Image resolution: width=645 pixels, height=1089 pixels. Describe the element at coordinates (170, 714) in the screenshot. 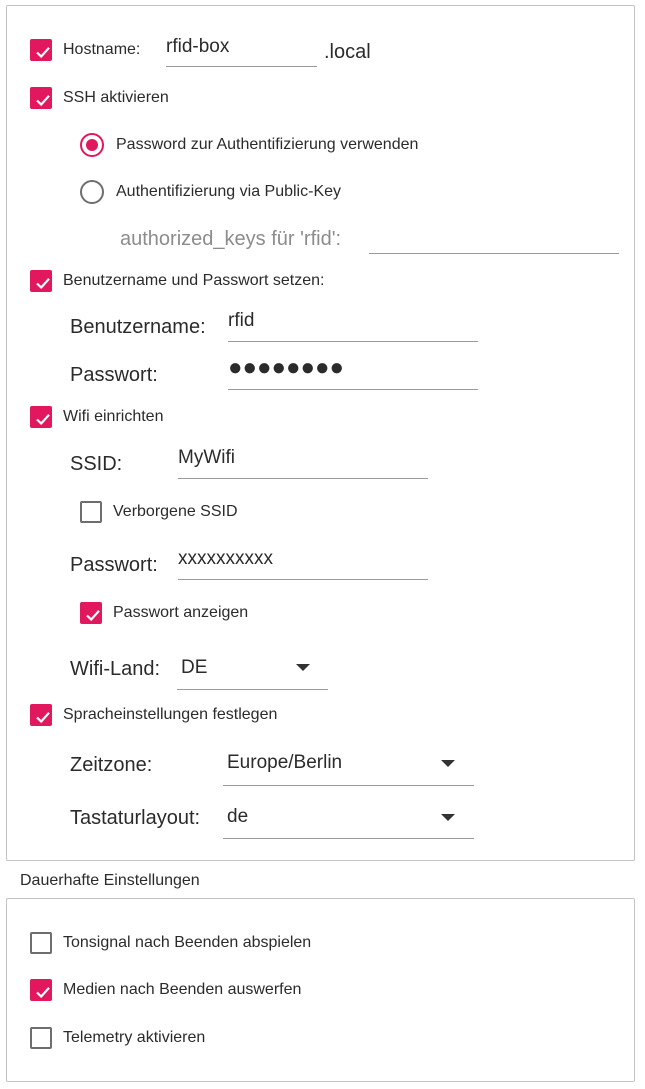

I see `locale-label: Spracheinstellungen festlegen` at that location.